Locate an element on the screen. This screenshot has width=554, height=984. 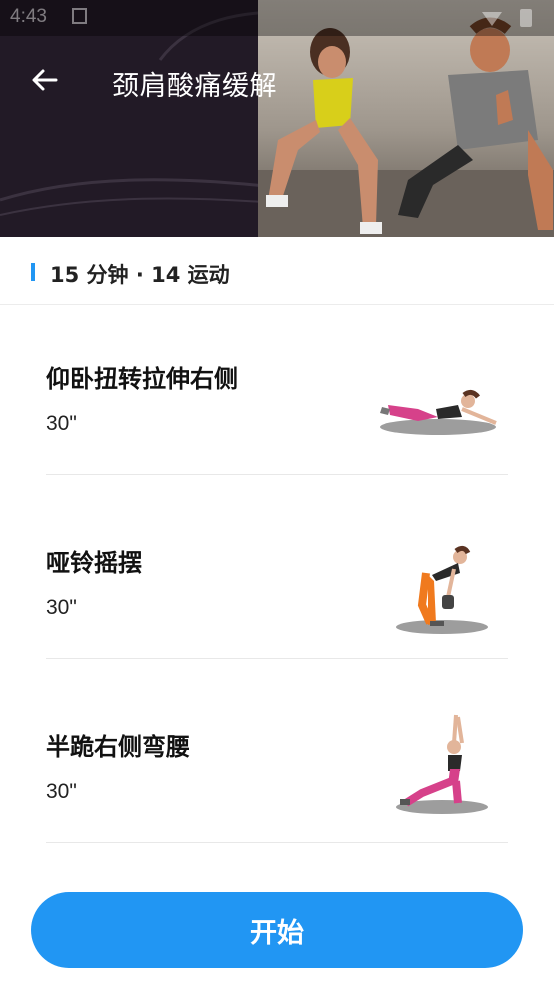
page-title: 颈肩酸痛缓解 is located at coordinates (194, 86).